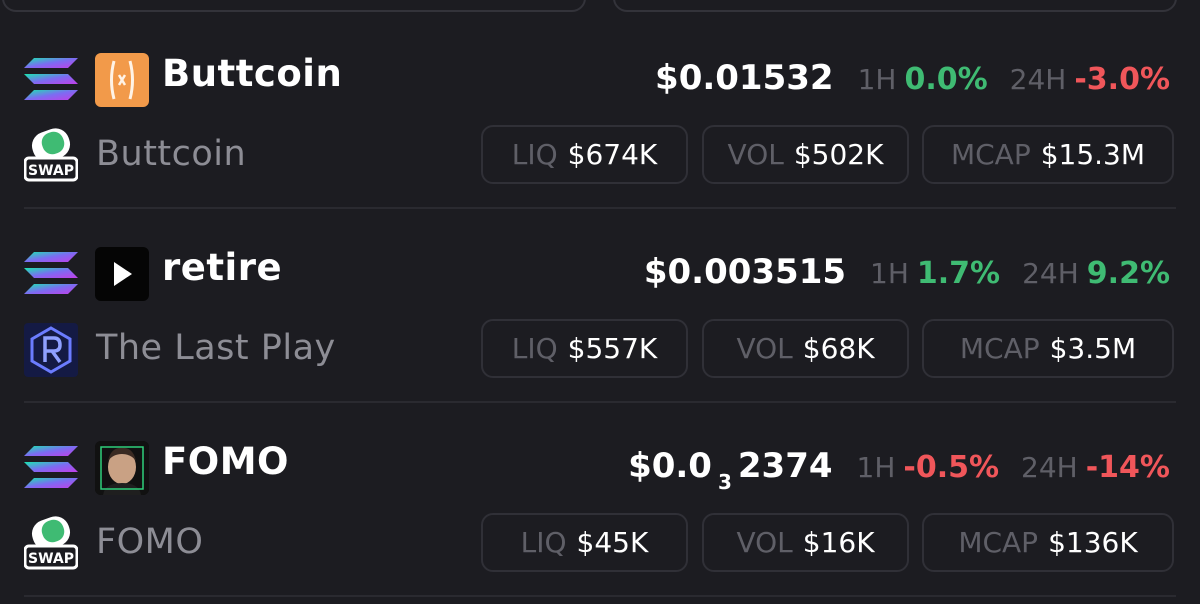 The image size is (1200, 604). Describe the element at coordinates (222, 267) in the screenshot. I see `token-symbol: retire` at that location.